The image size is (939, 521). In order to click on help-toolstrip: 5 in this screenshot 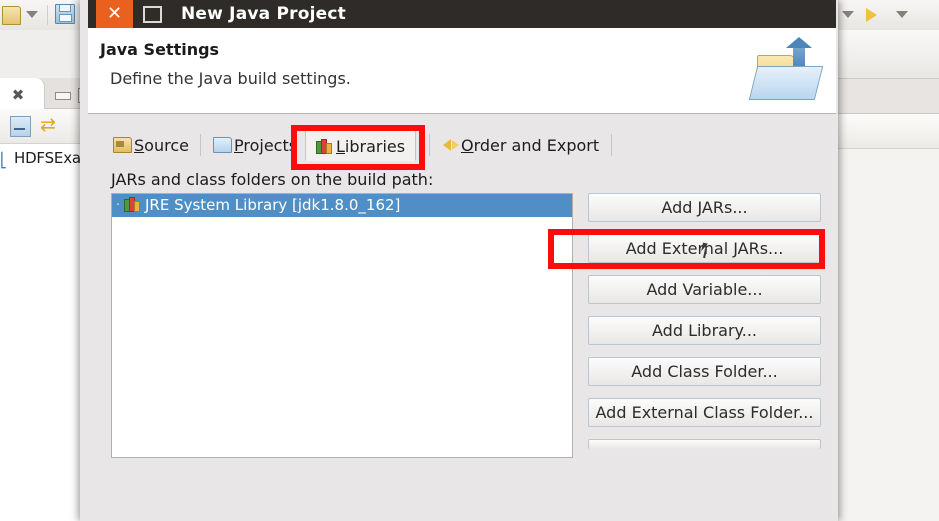, I will do `click(887, 54)`.